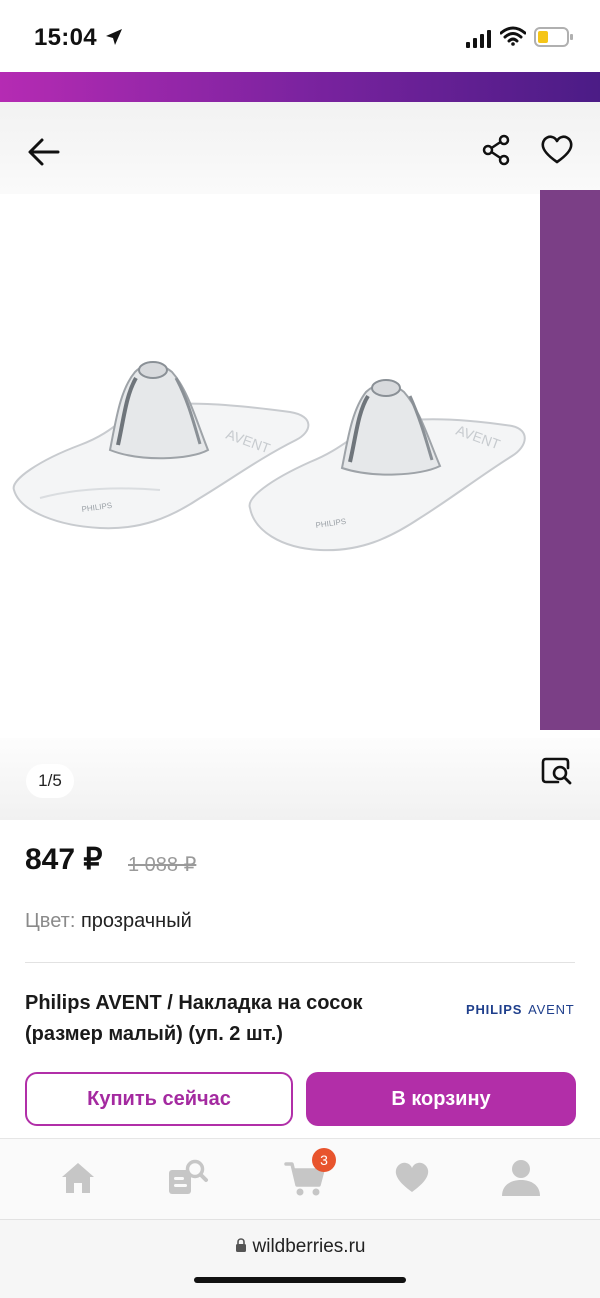 The image size is (600, 1298). Describe the element at coordinates (554, 39) in the screenshot. I see `battery-icon` at that location.